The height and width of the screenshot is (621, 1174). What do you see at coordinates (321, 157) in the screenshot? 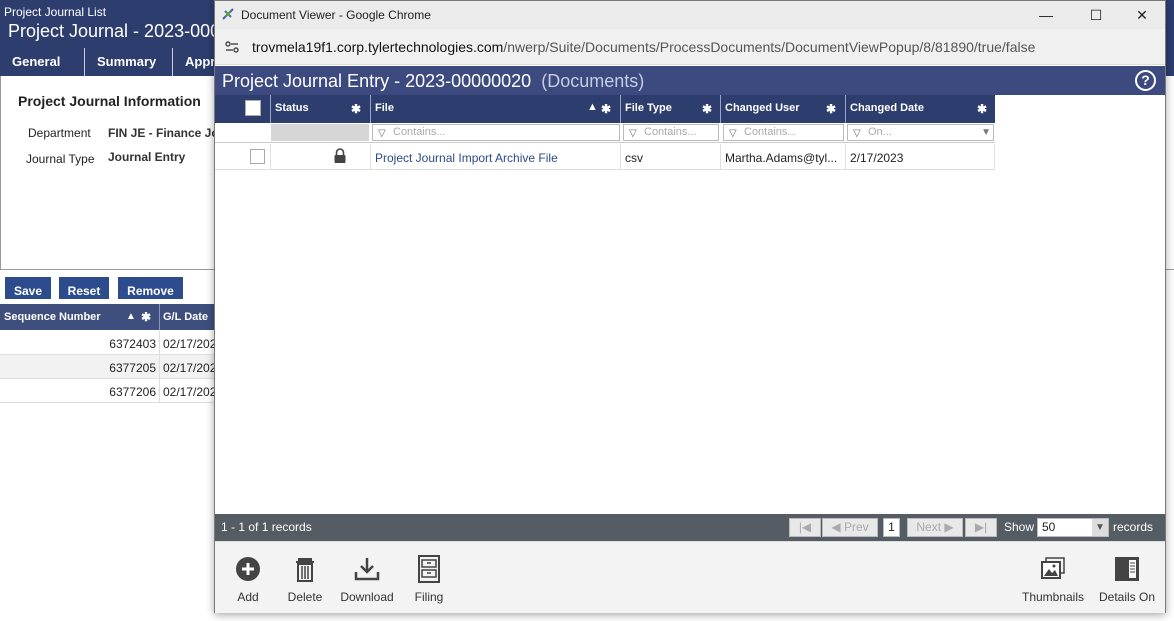
I see `status-cell` at bounding box center [321, 157].